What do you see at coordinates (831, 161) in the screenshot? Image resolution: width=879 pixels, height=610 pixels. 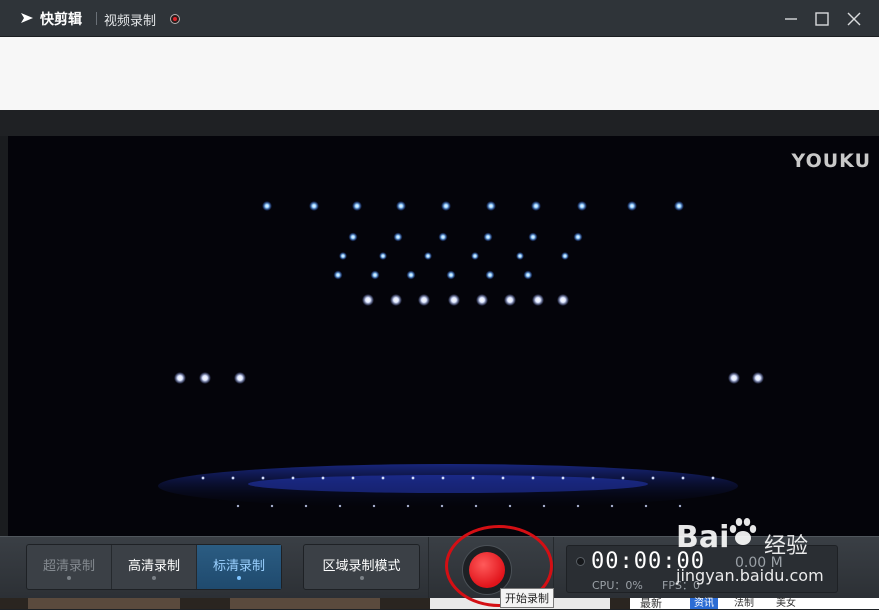 I see `youku-watermark: YOUKU` at bounding box center [831, 161].